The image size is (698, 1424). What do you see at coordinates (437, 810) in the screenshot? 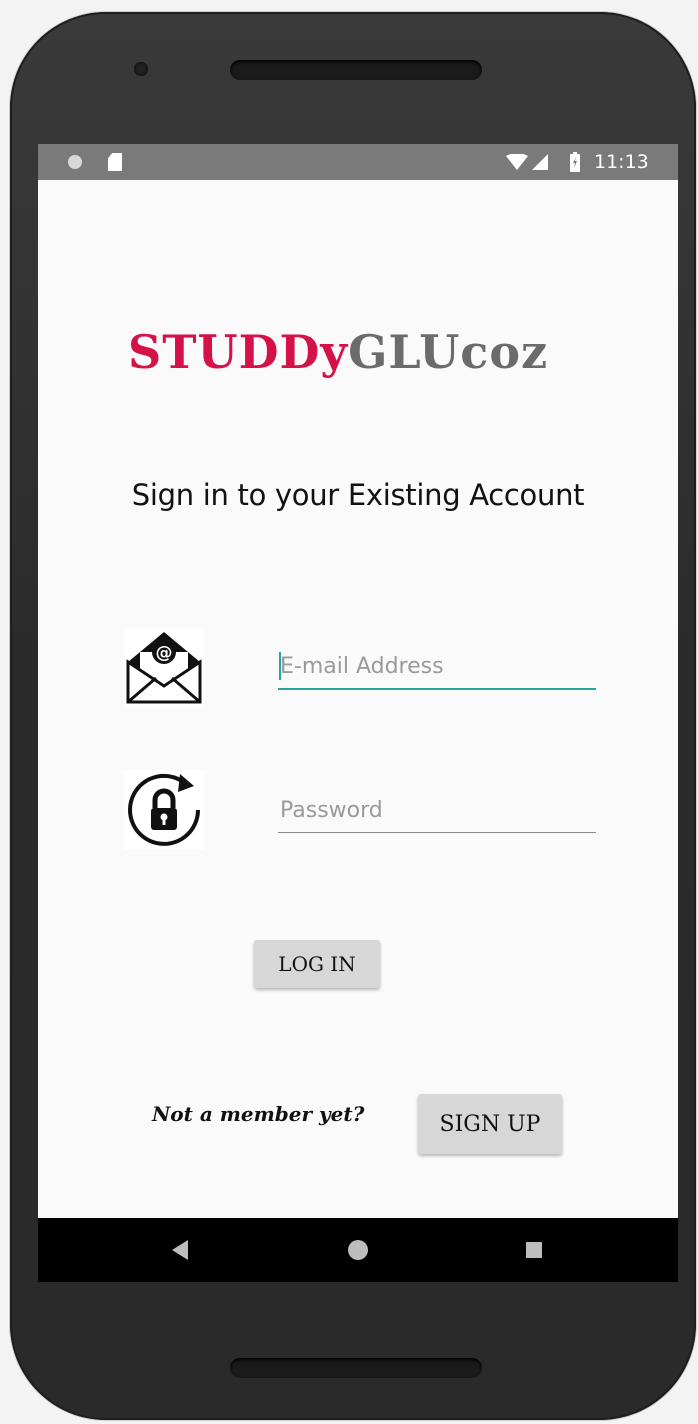
I see `password-field` at bounding box center [437, 810].